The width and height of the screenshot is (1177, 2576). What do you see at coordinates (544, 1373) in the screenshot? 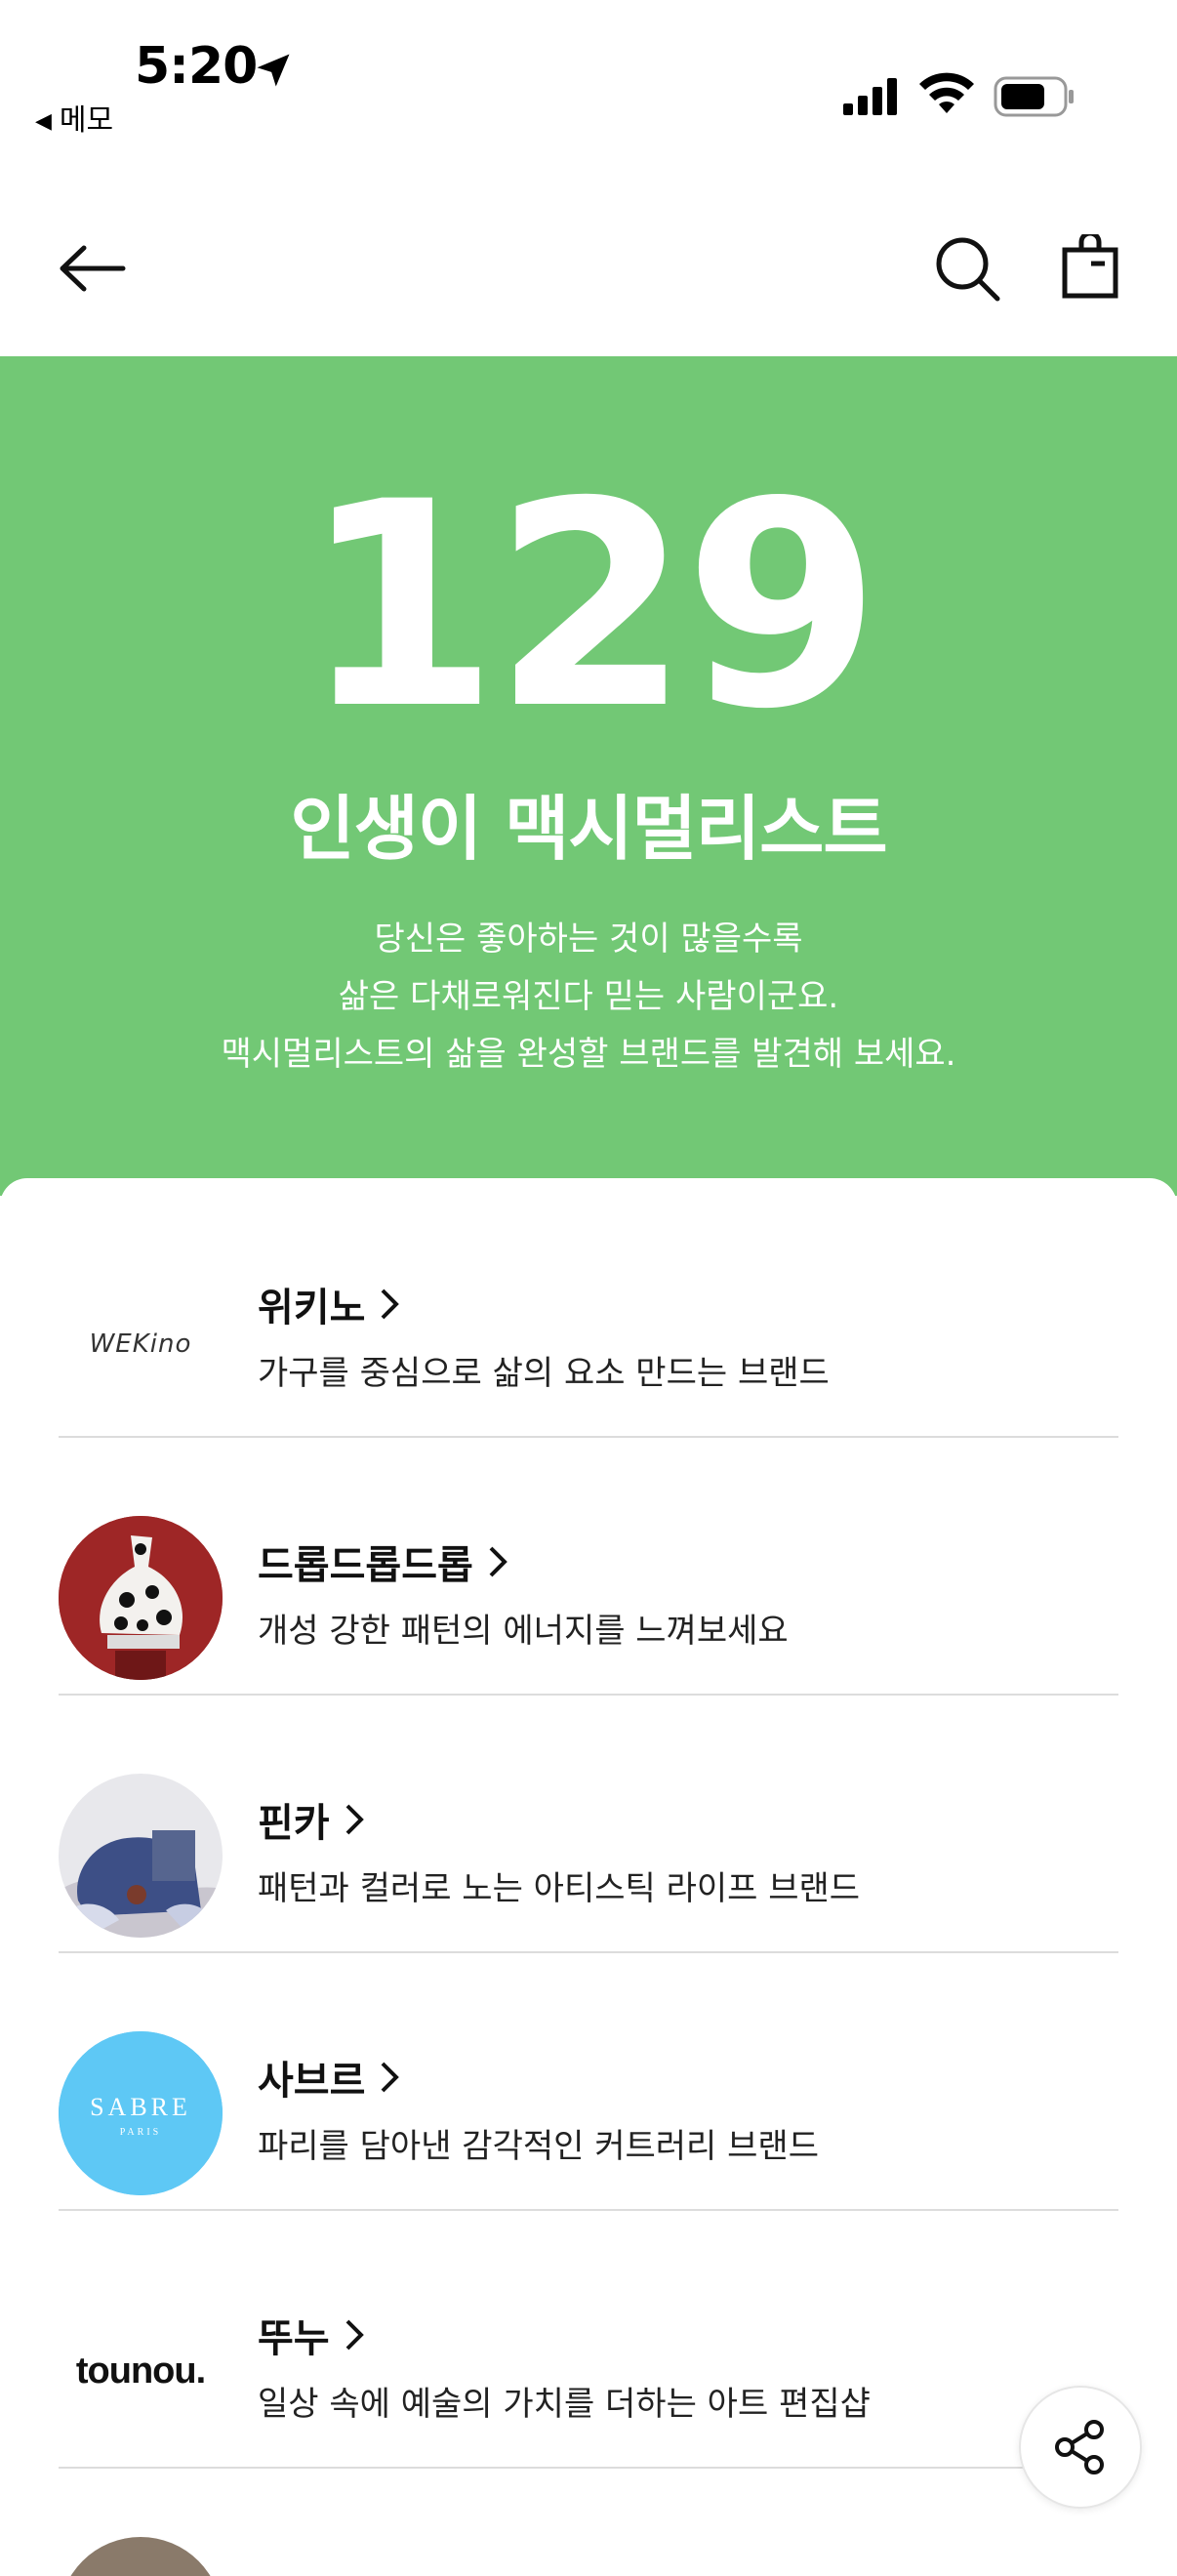
I see `brand-description: 가구를 중심으로 삶의 요소 만드는 브랜드` at bounding box center [544, 1373].